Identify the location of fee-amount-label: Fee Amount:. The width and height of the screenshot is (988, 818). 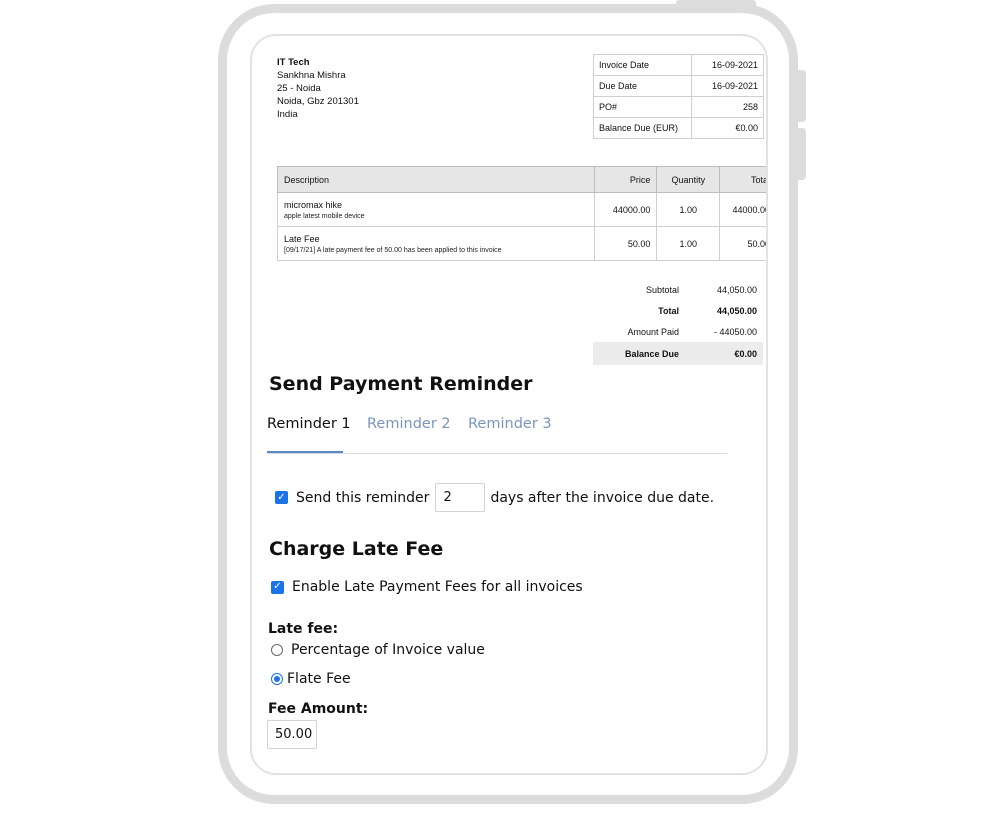
(318, 709).